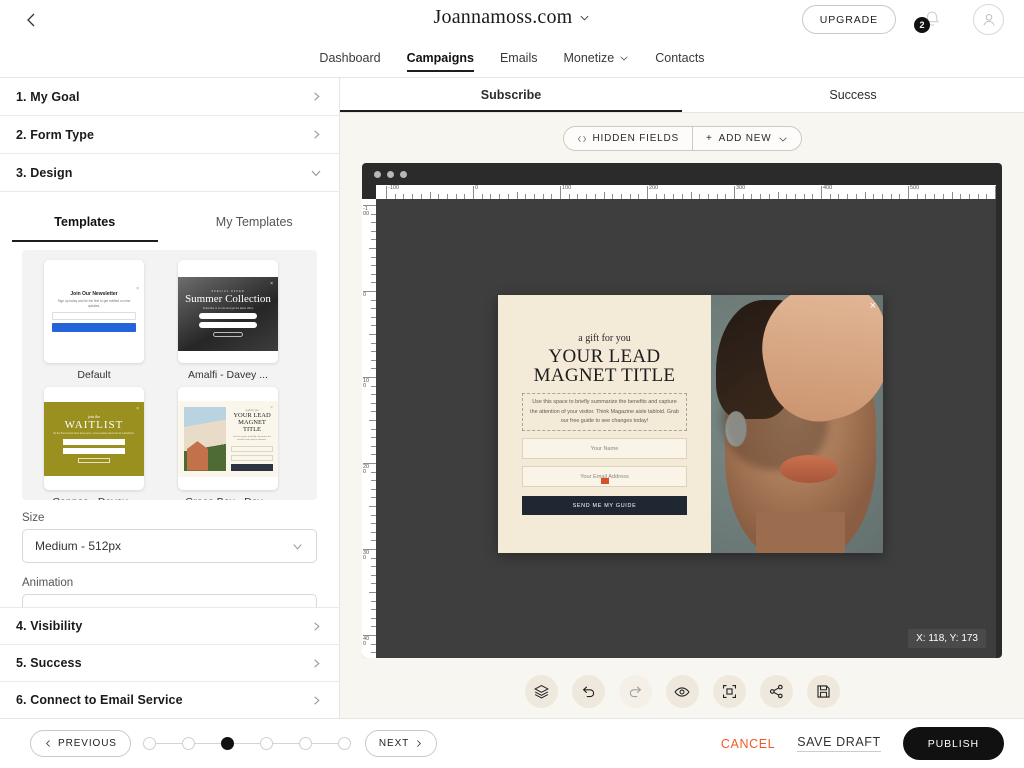  What do you see at coordinates (168, 743) in the screenshot?
I see `step-line` at bounding box center [168, 743].